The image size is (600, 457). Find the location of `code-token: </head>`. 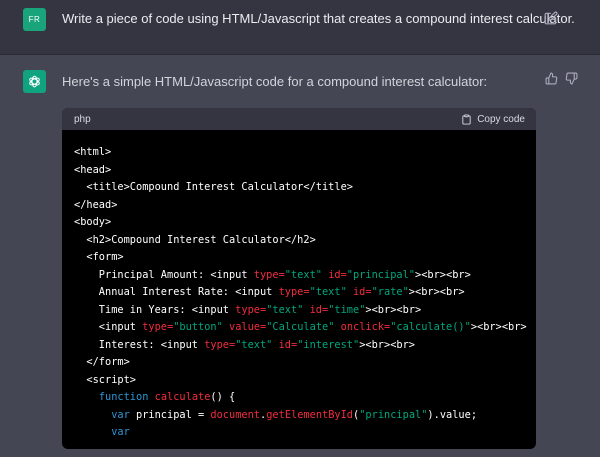

code-token: </head> is located at coordinates (96, 204).